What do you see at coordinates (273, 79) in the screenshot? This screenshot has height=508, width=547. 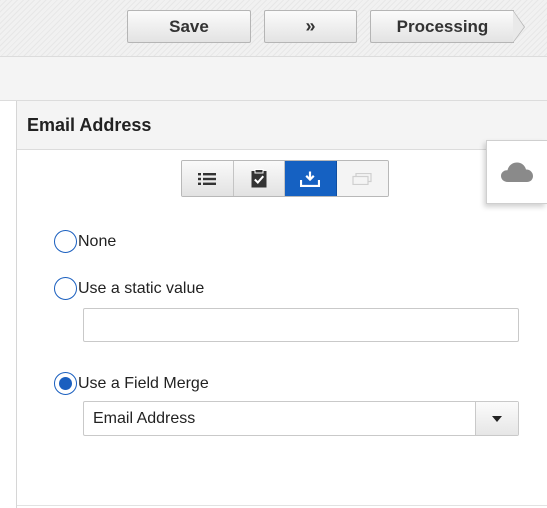 I see `sub-toolbar` at bounding box center [273, 79].